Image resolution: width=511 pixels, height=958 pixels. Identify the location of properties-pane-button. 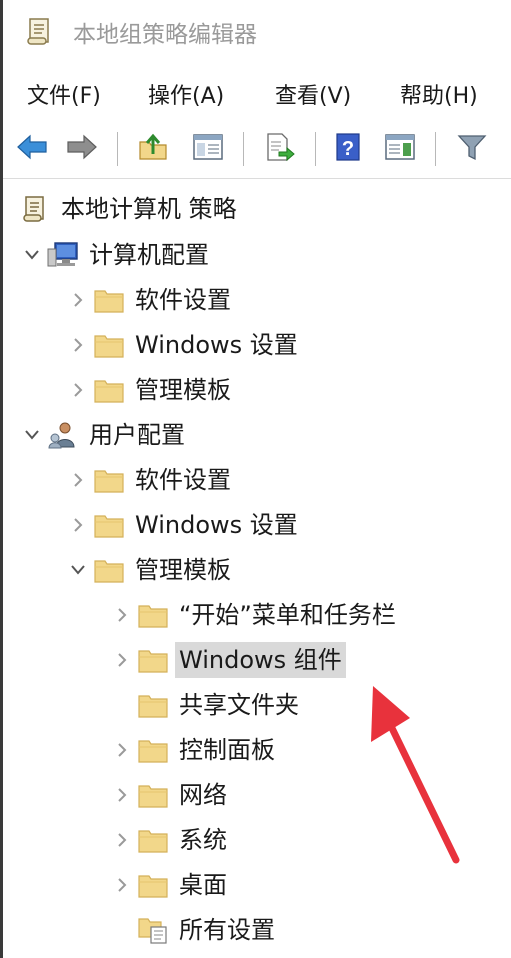
(400, 149).